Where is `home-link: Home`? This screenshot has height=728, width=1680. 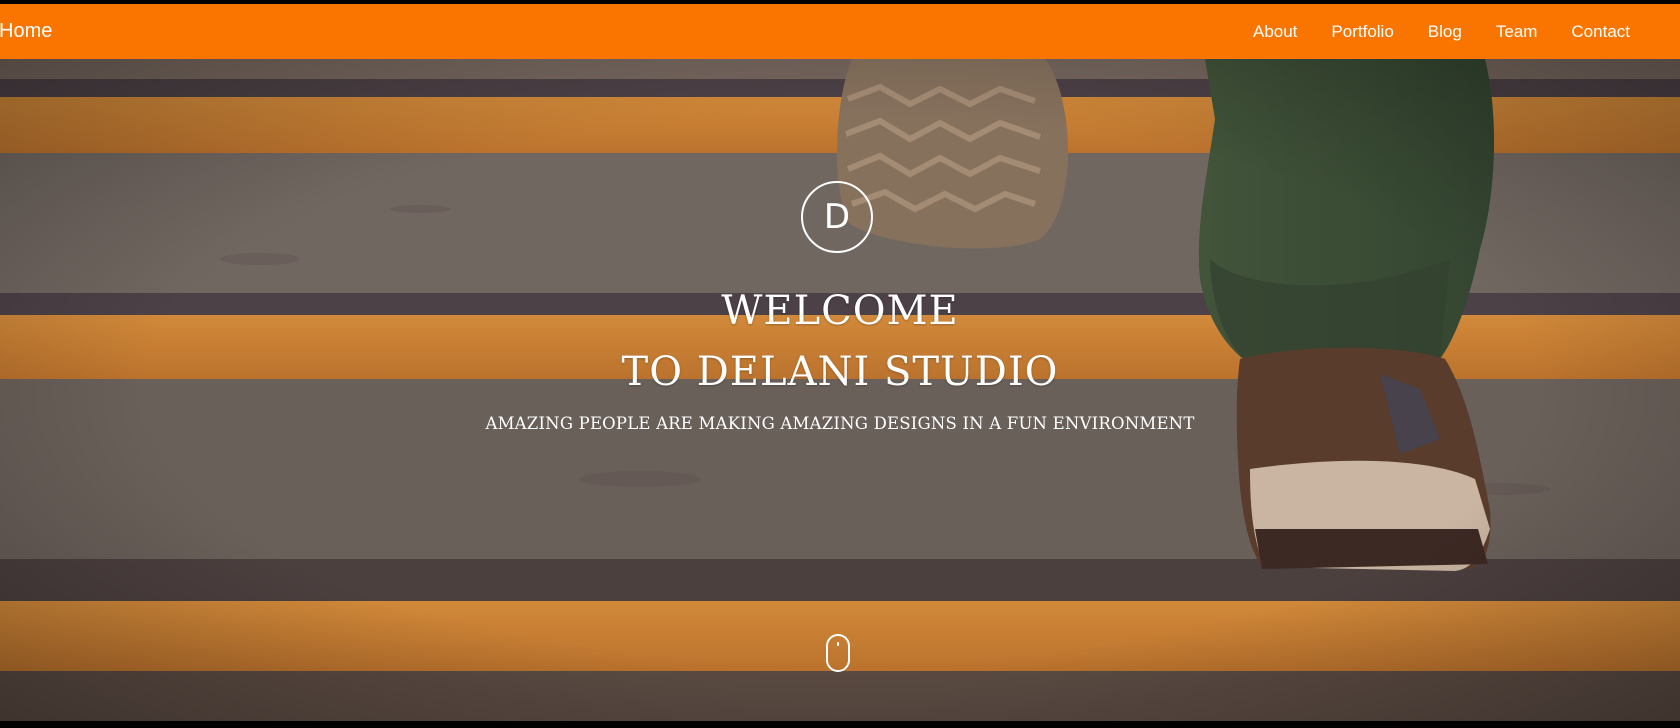
home-link: Home is located at coordinates (26, 31).